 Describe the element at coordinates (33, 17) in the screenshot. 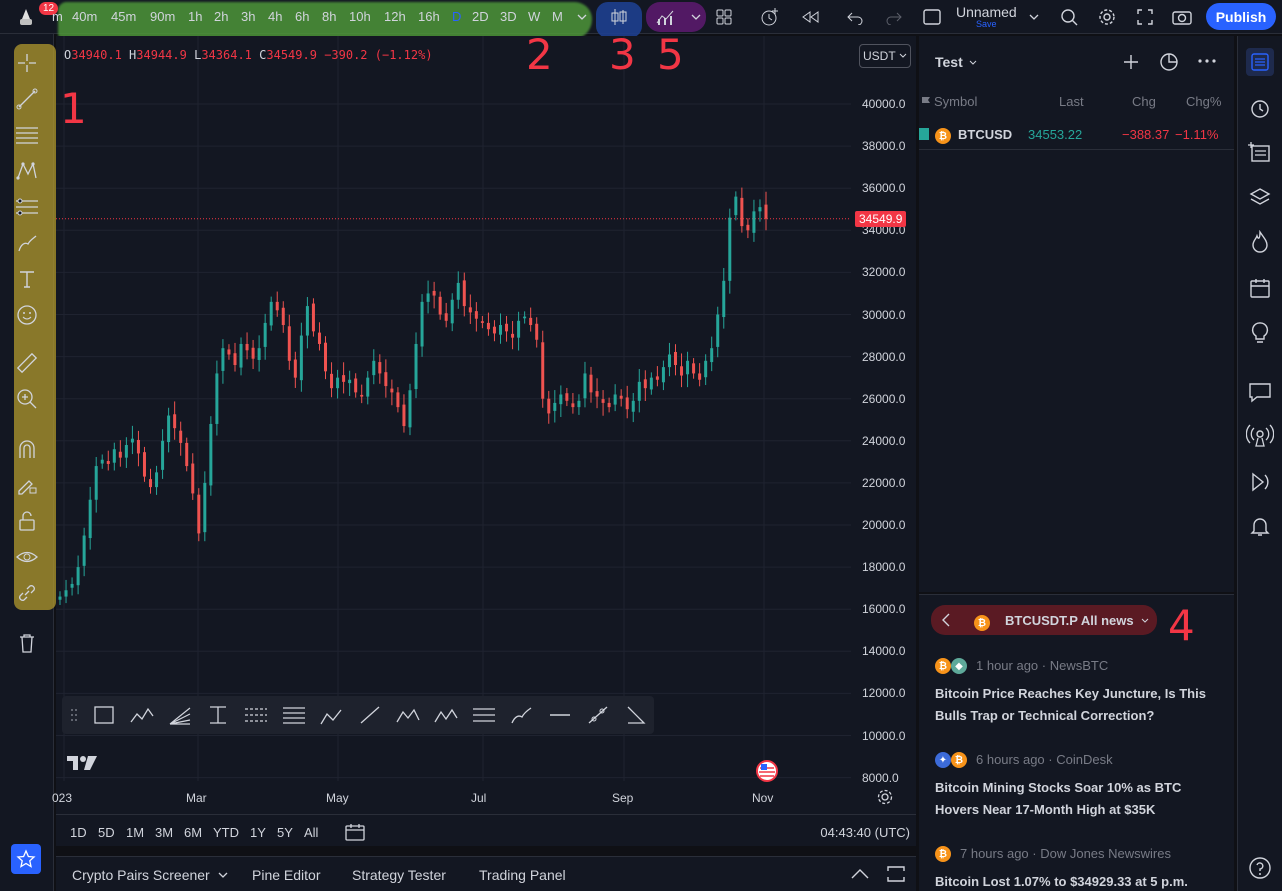

I see `user-menu-button: 12` at that location.